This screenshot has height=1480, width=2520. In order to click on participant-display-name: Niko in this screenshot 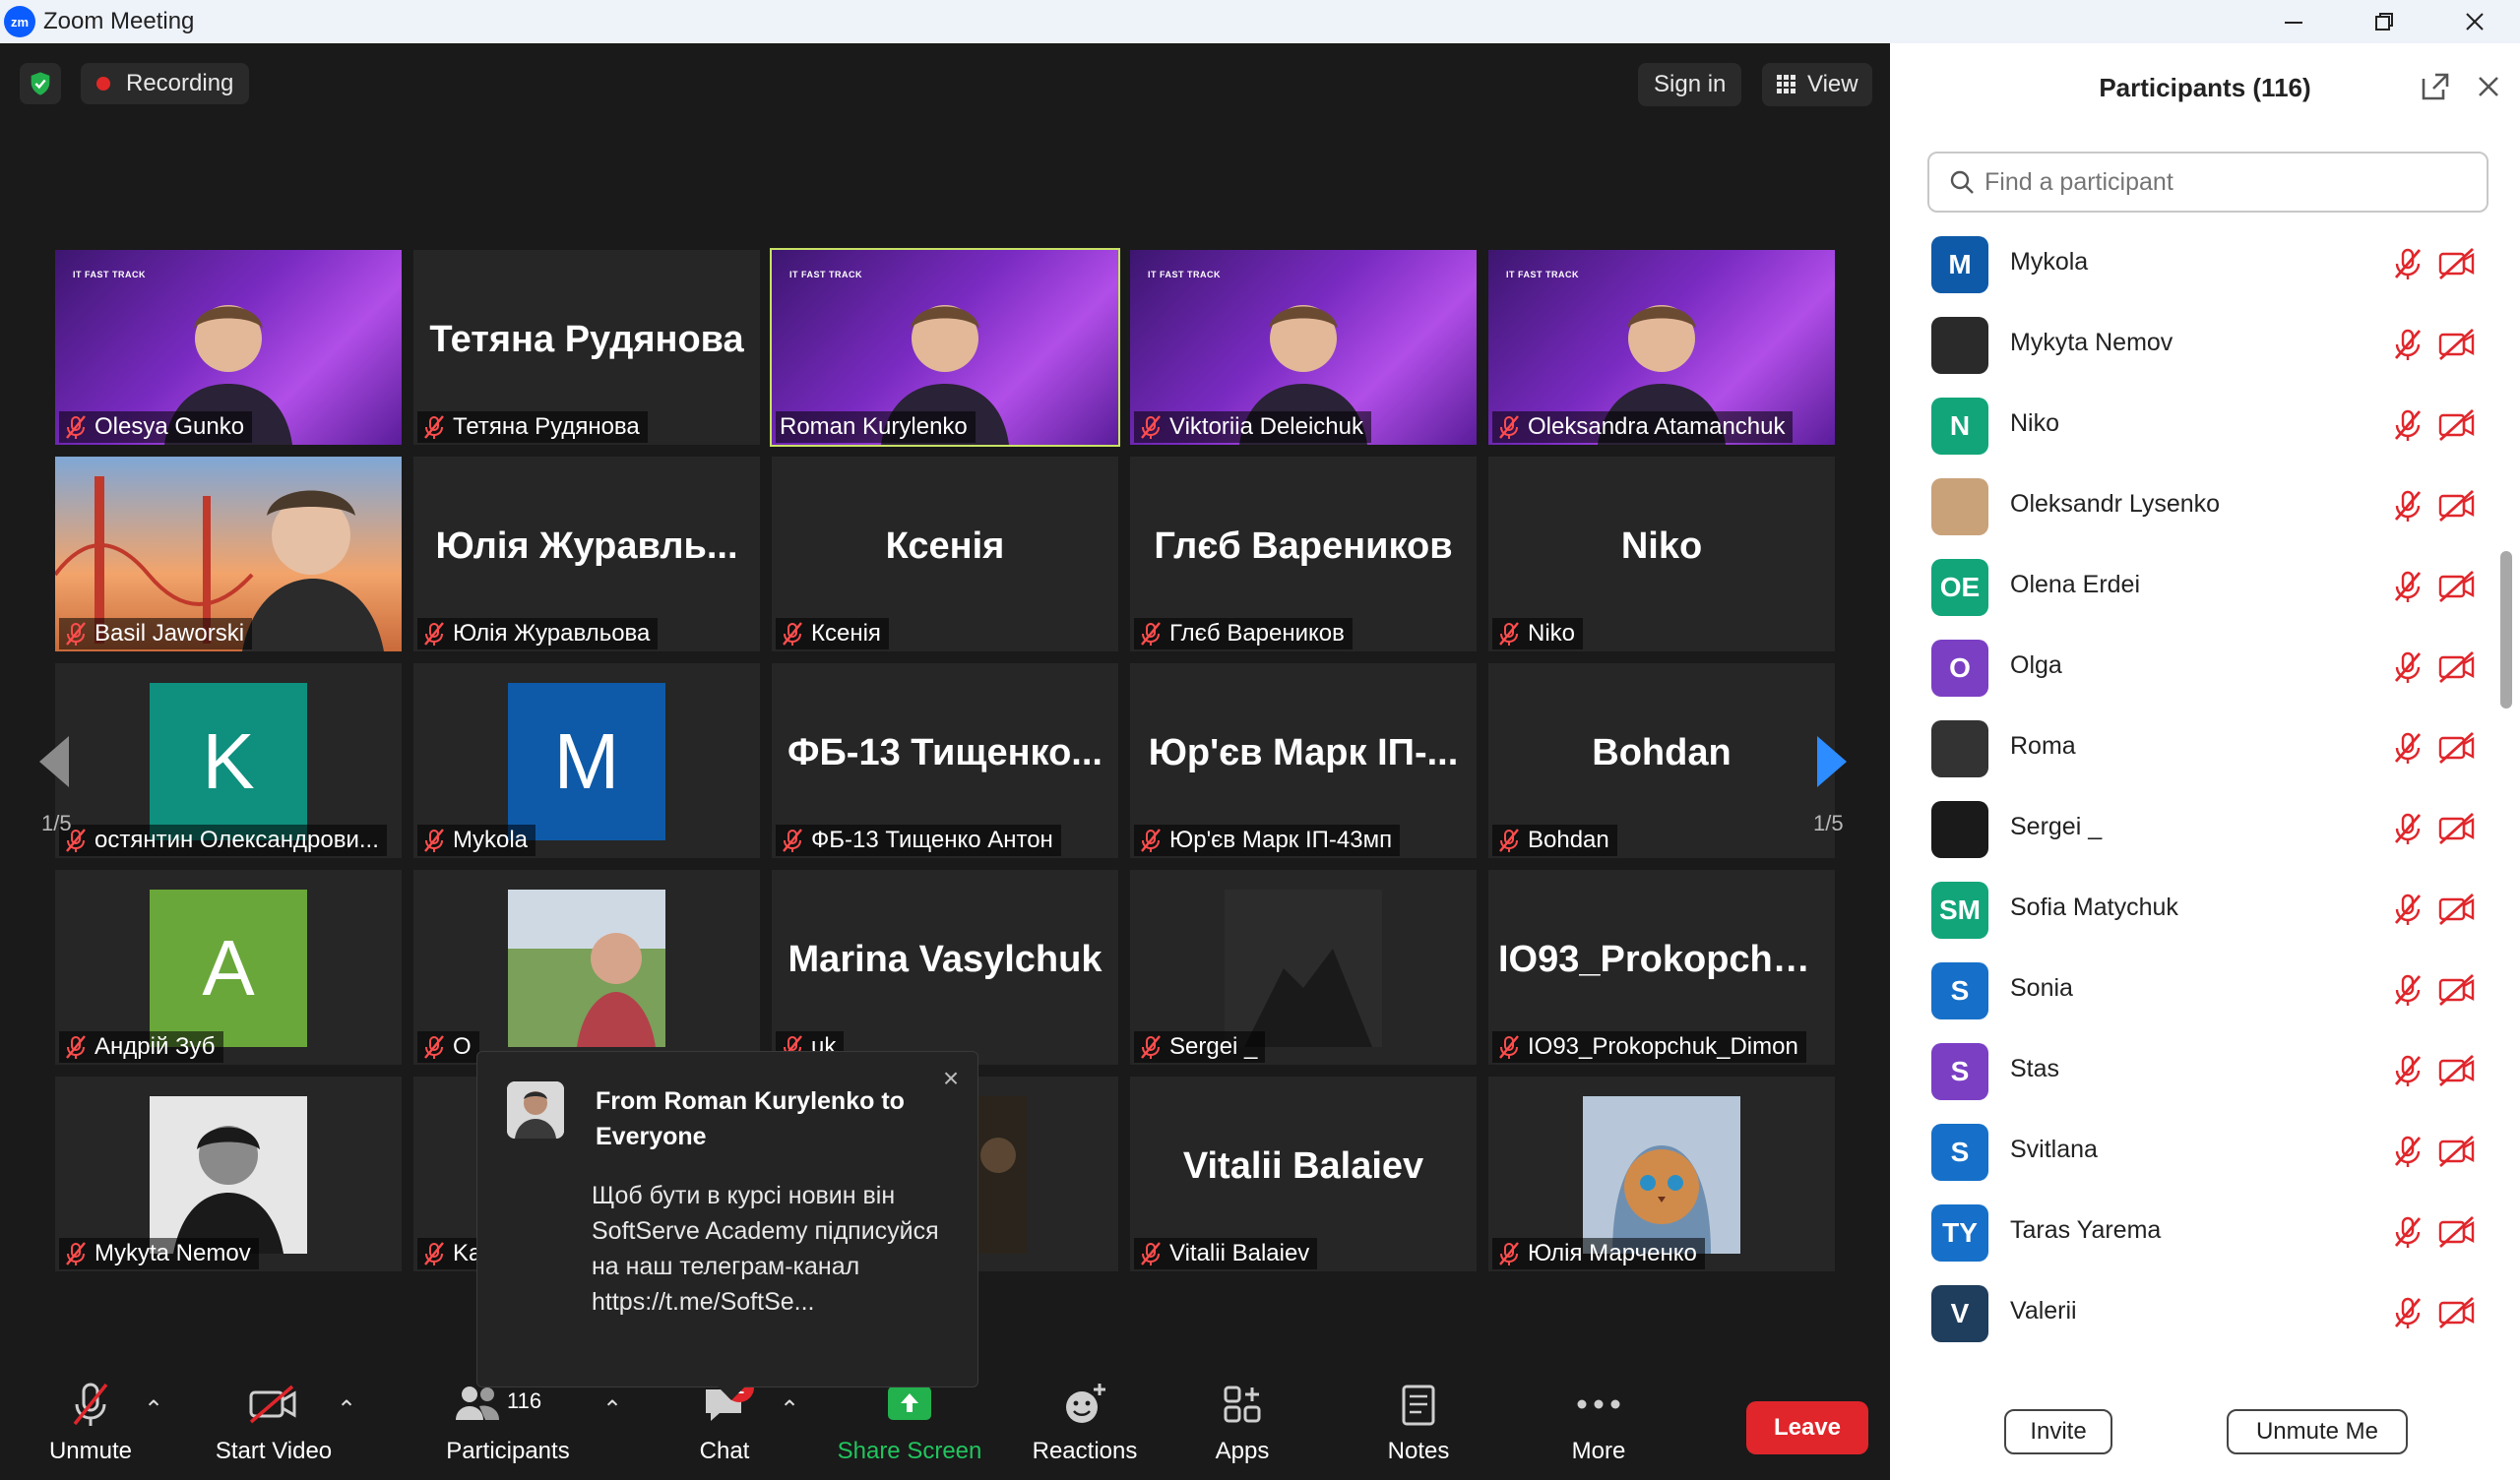, I will do `click(1661, 546)`.